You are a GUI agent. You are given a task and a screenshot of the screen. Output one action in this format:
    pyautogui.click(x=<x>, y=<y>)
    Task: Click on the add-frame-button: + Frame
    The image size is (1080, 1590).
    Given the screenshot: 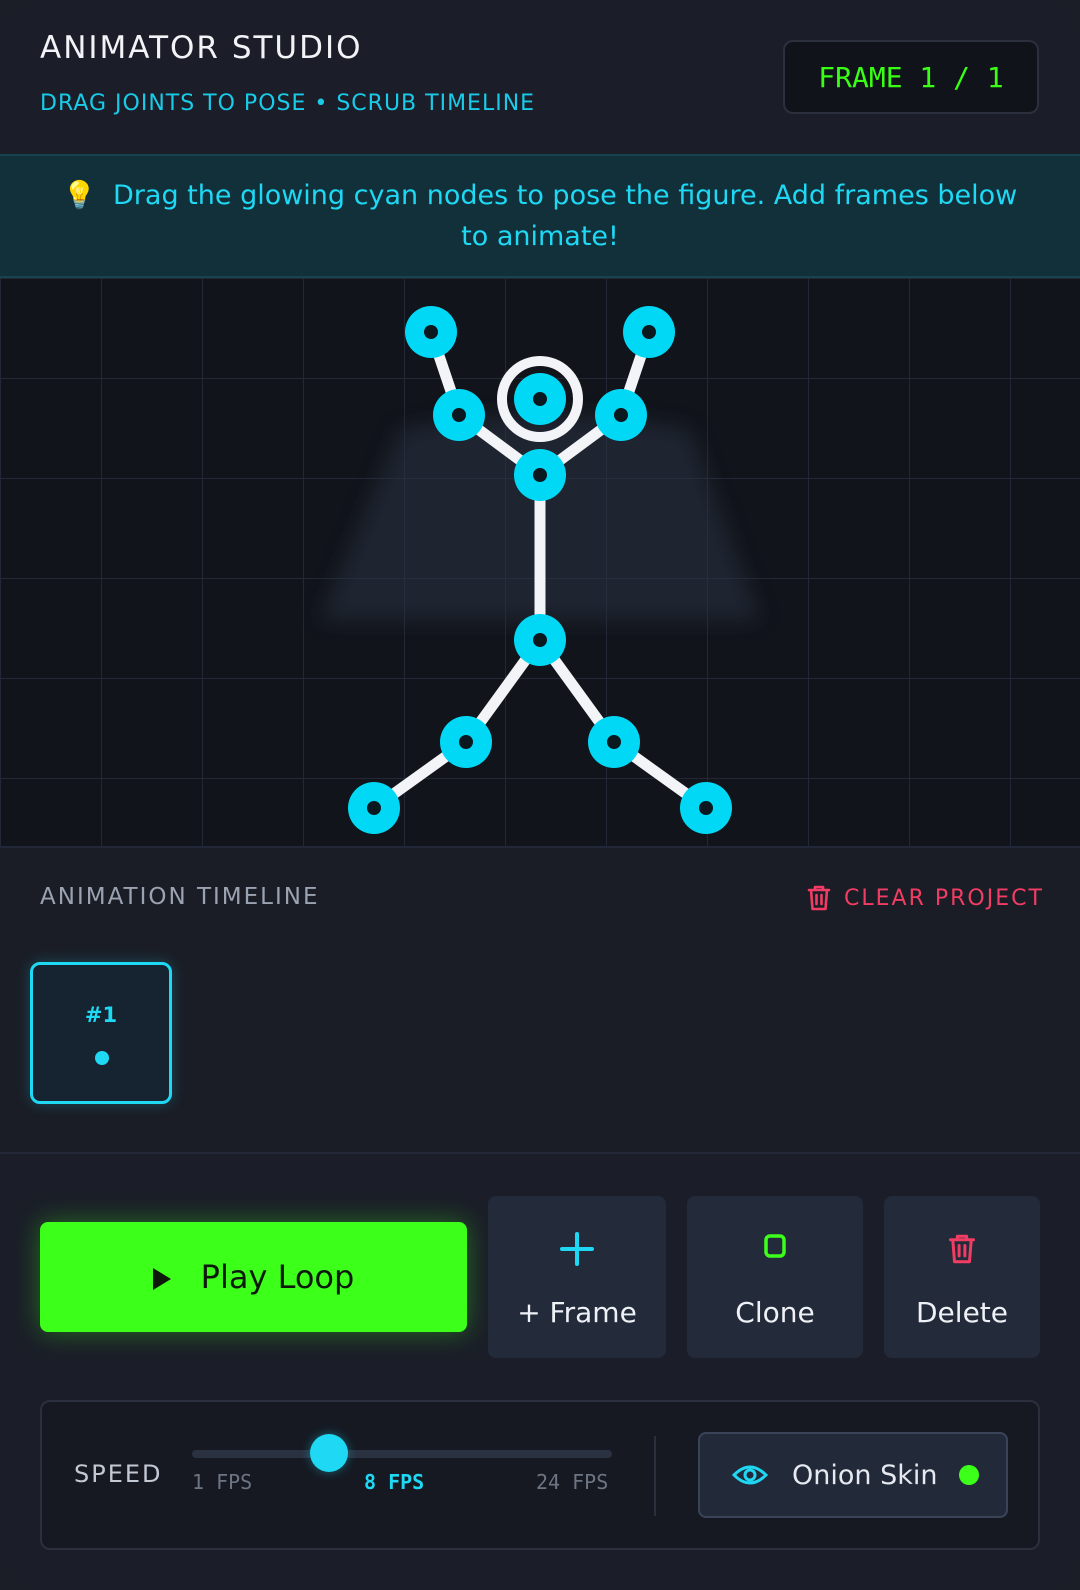 What is the action you would take?
    pyautogui.click(x=577, y=1277)
    